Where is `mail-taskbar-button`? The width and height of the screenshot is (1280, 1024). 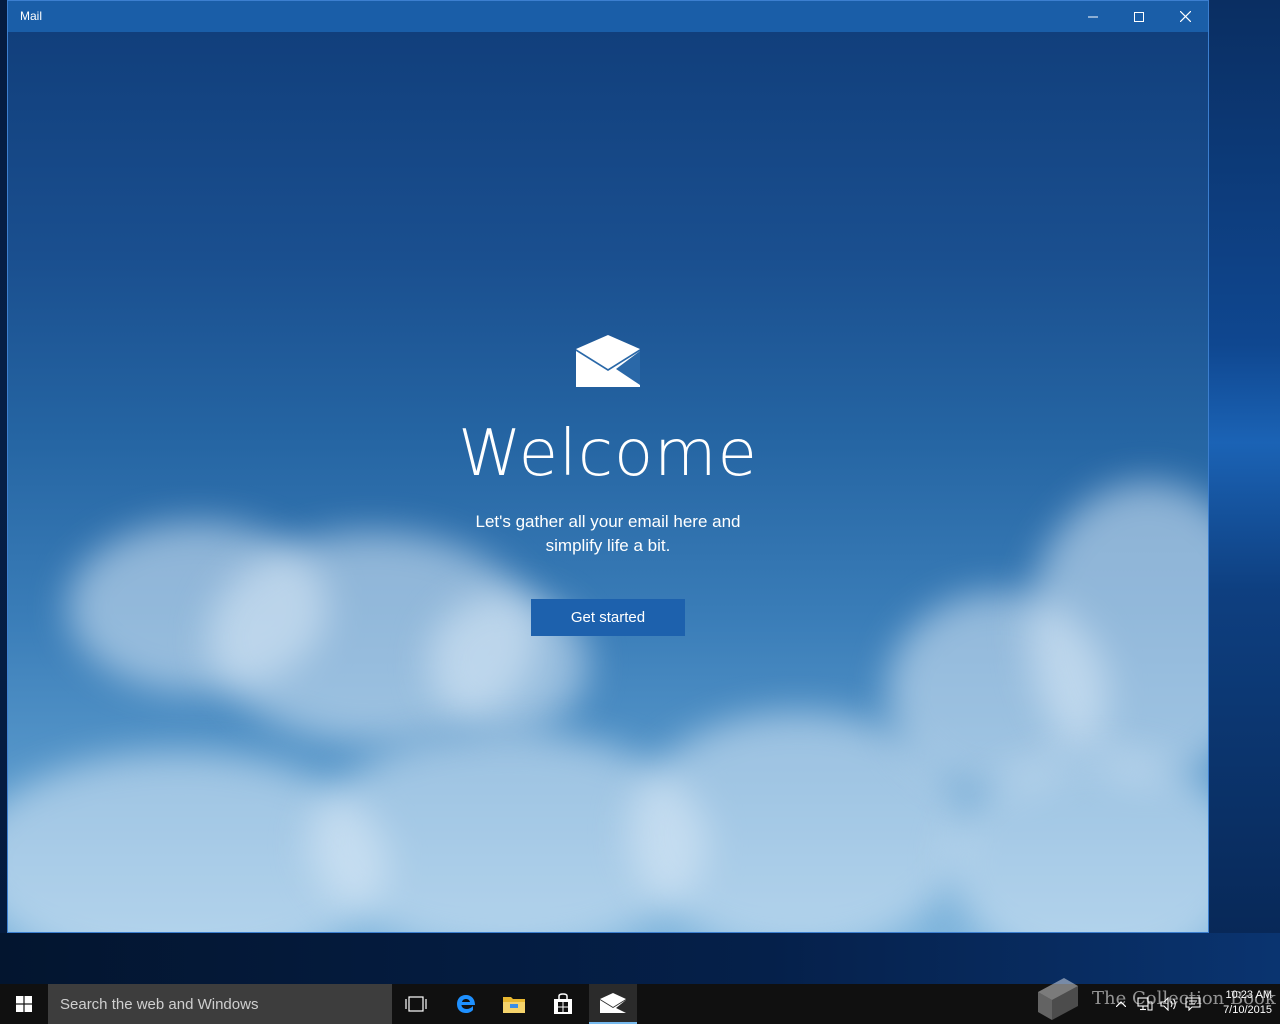
mail-taskbar-button is located at coordinates (613, 1004).